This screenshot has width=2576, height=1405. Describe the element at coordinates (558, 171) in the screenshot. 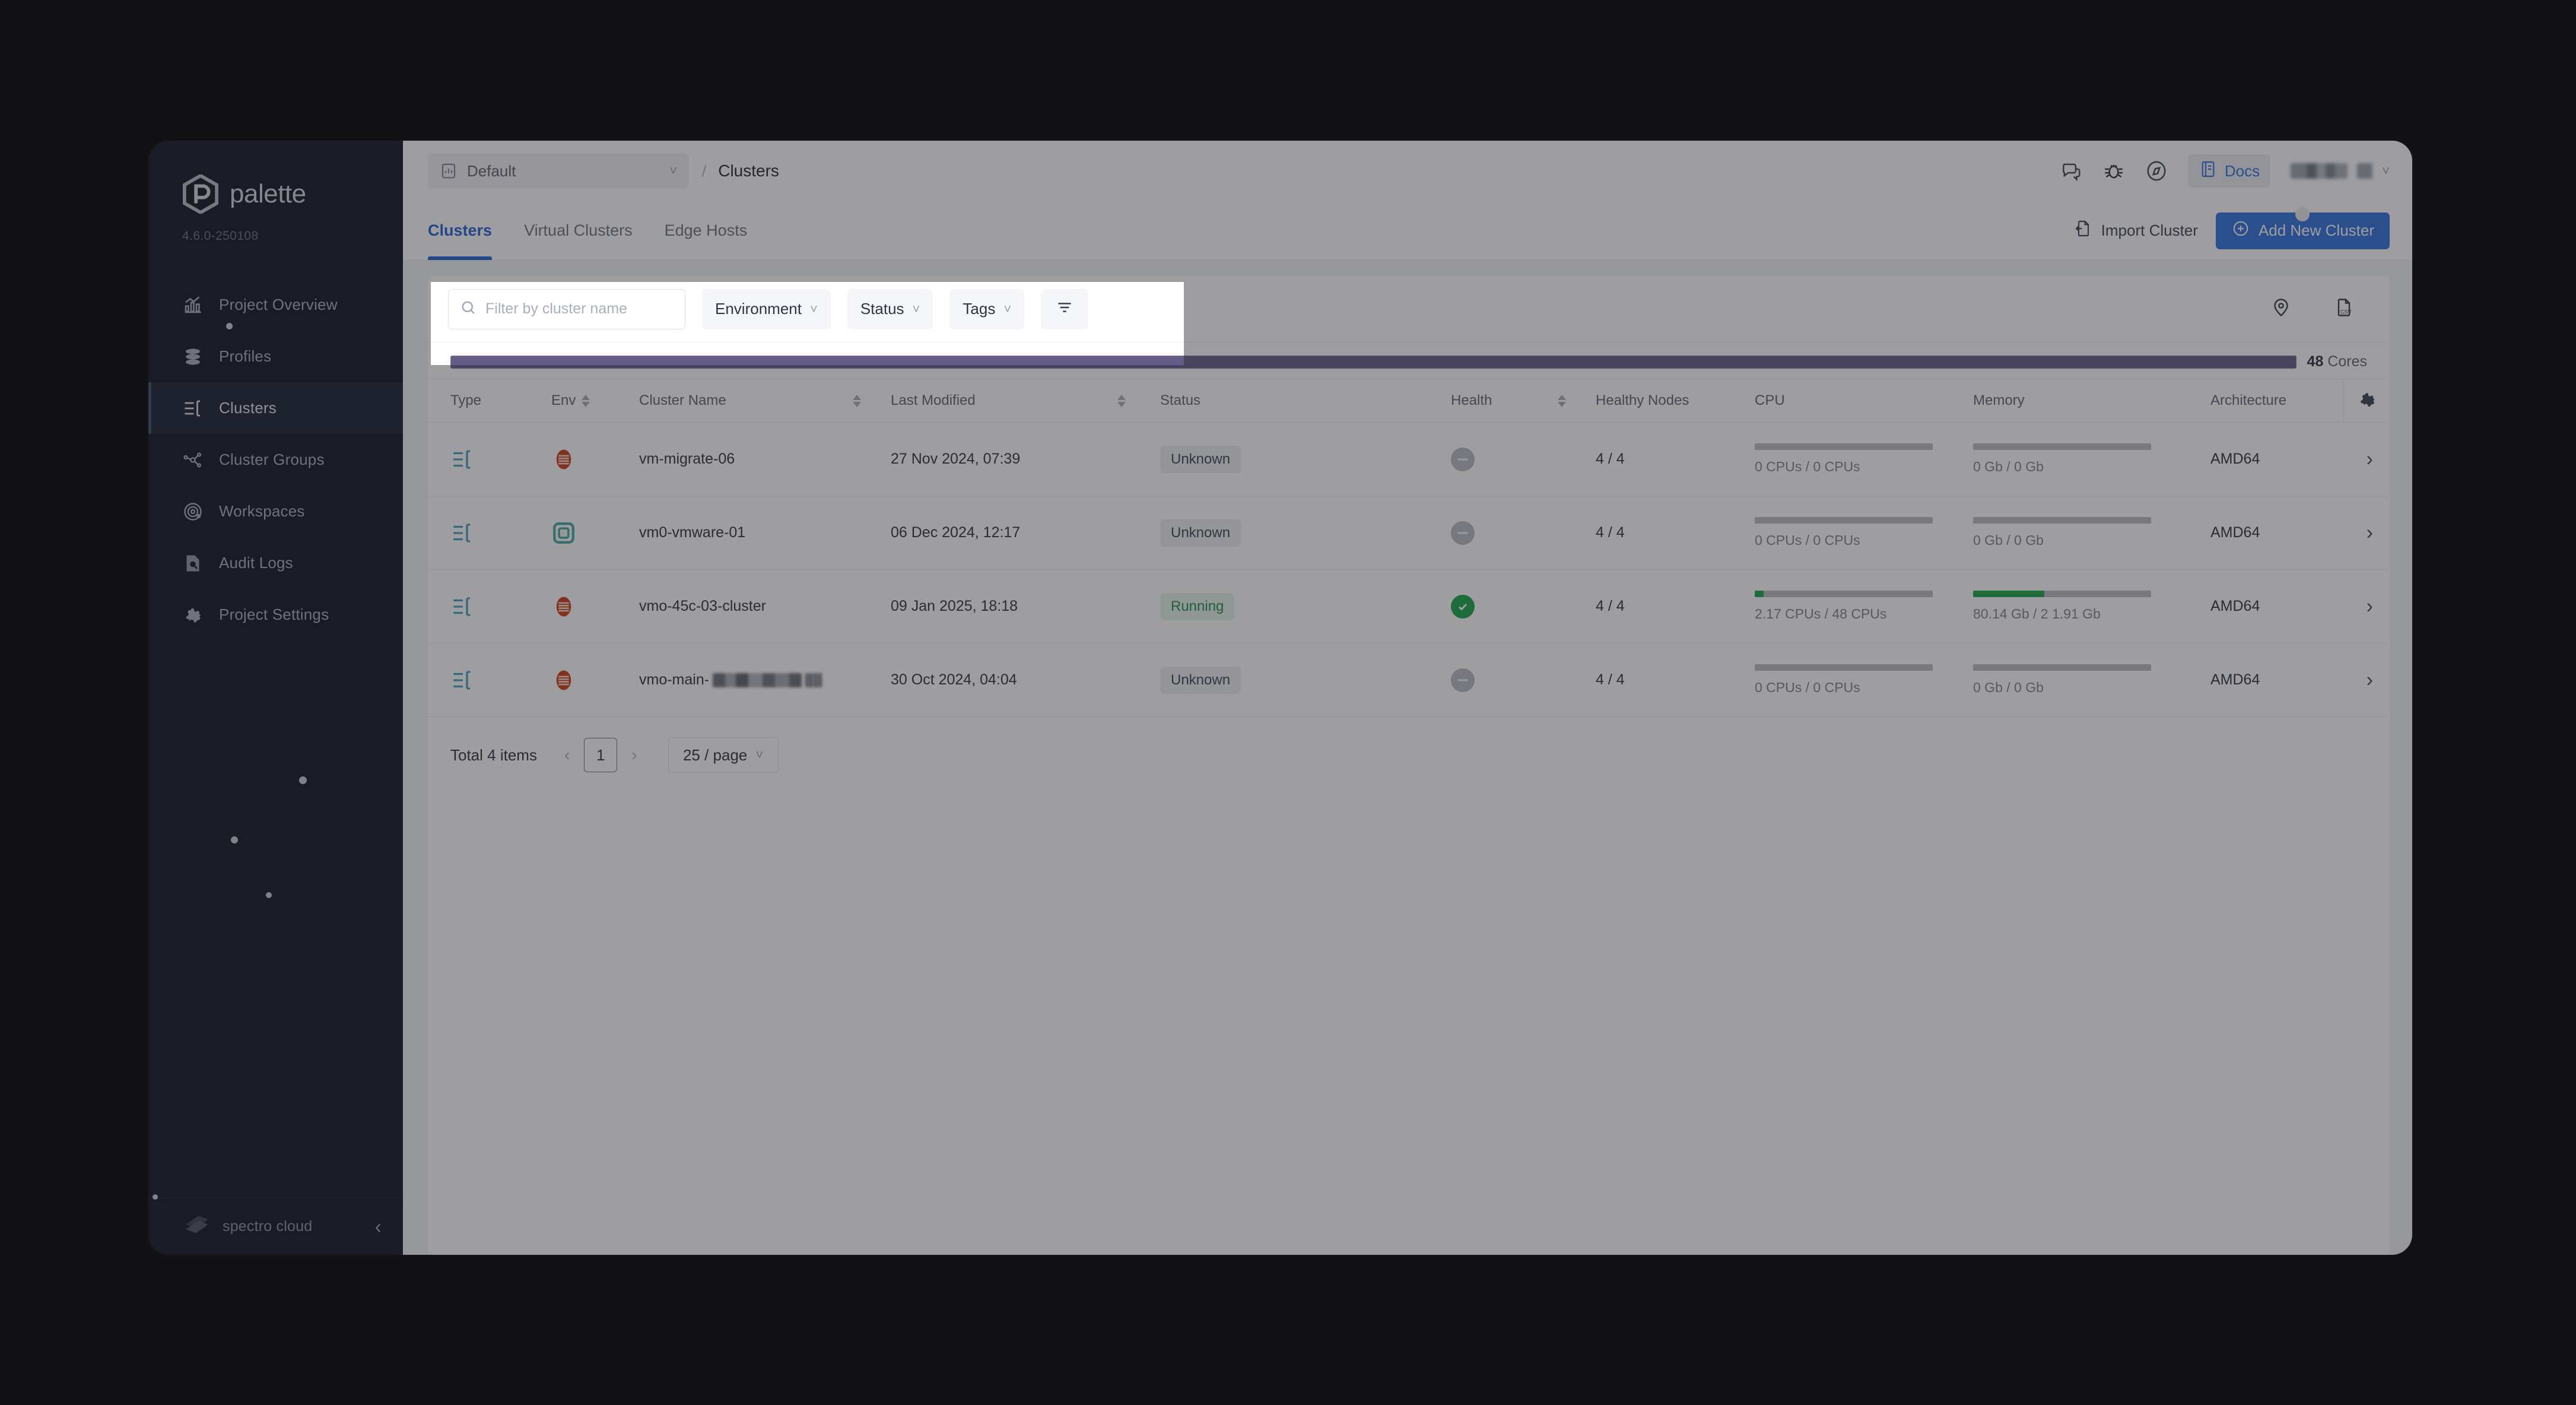

I see `project-selector: Default ˅` at that location.